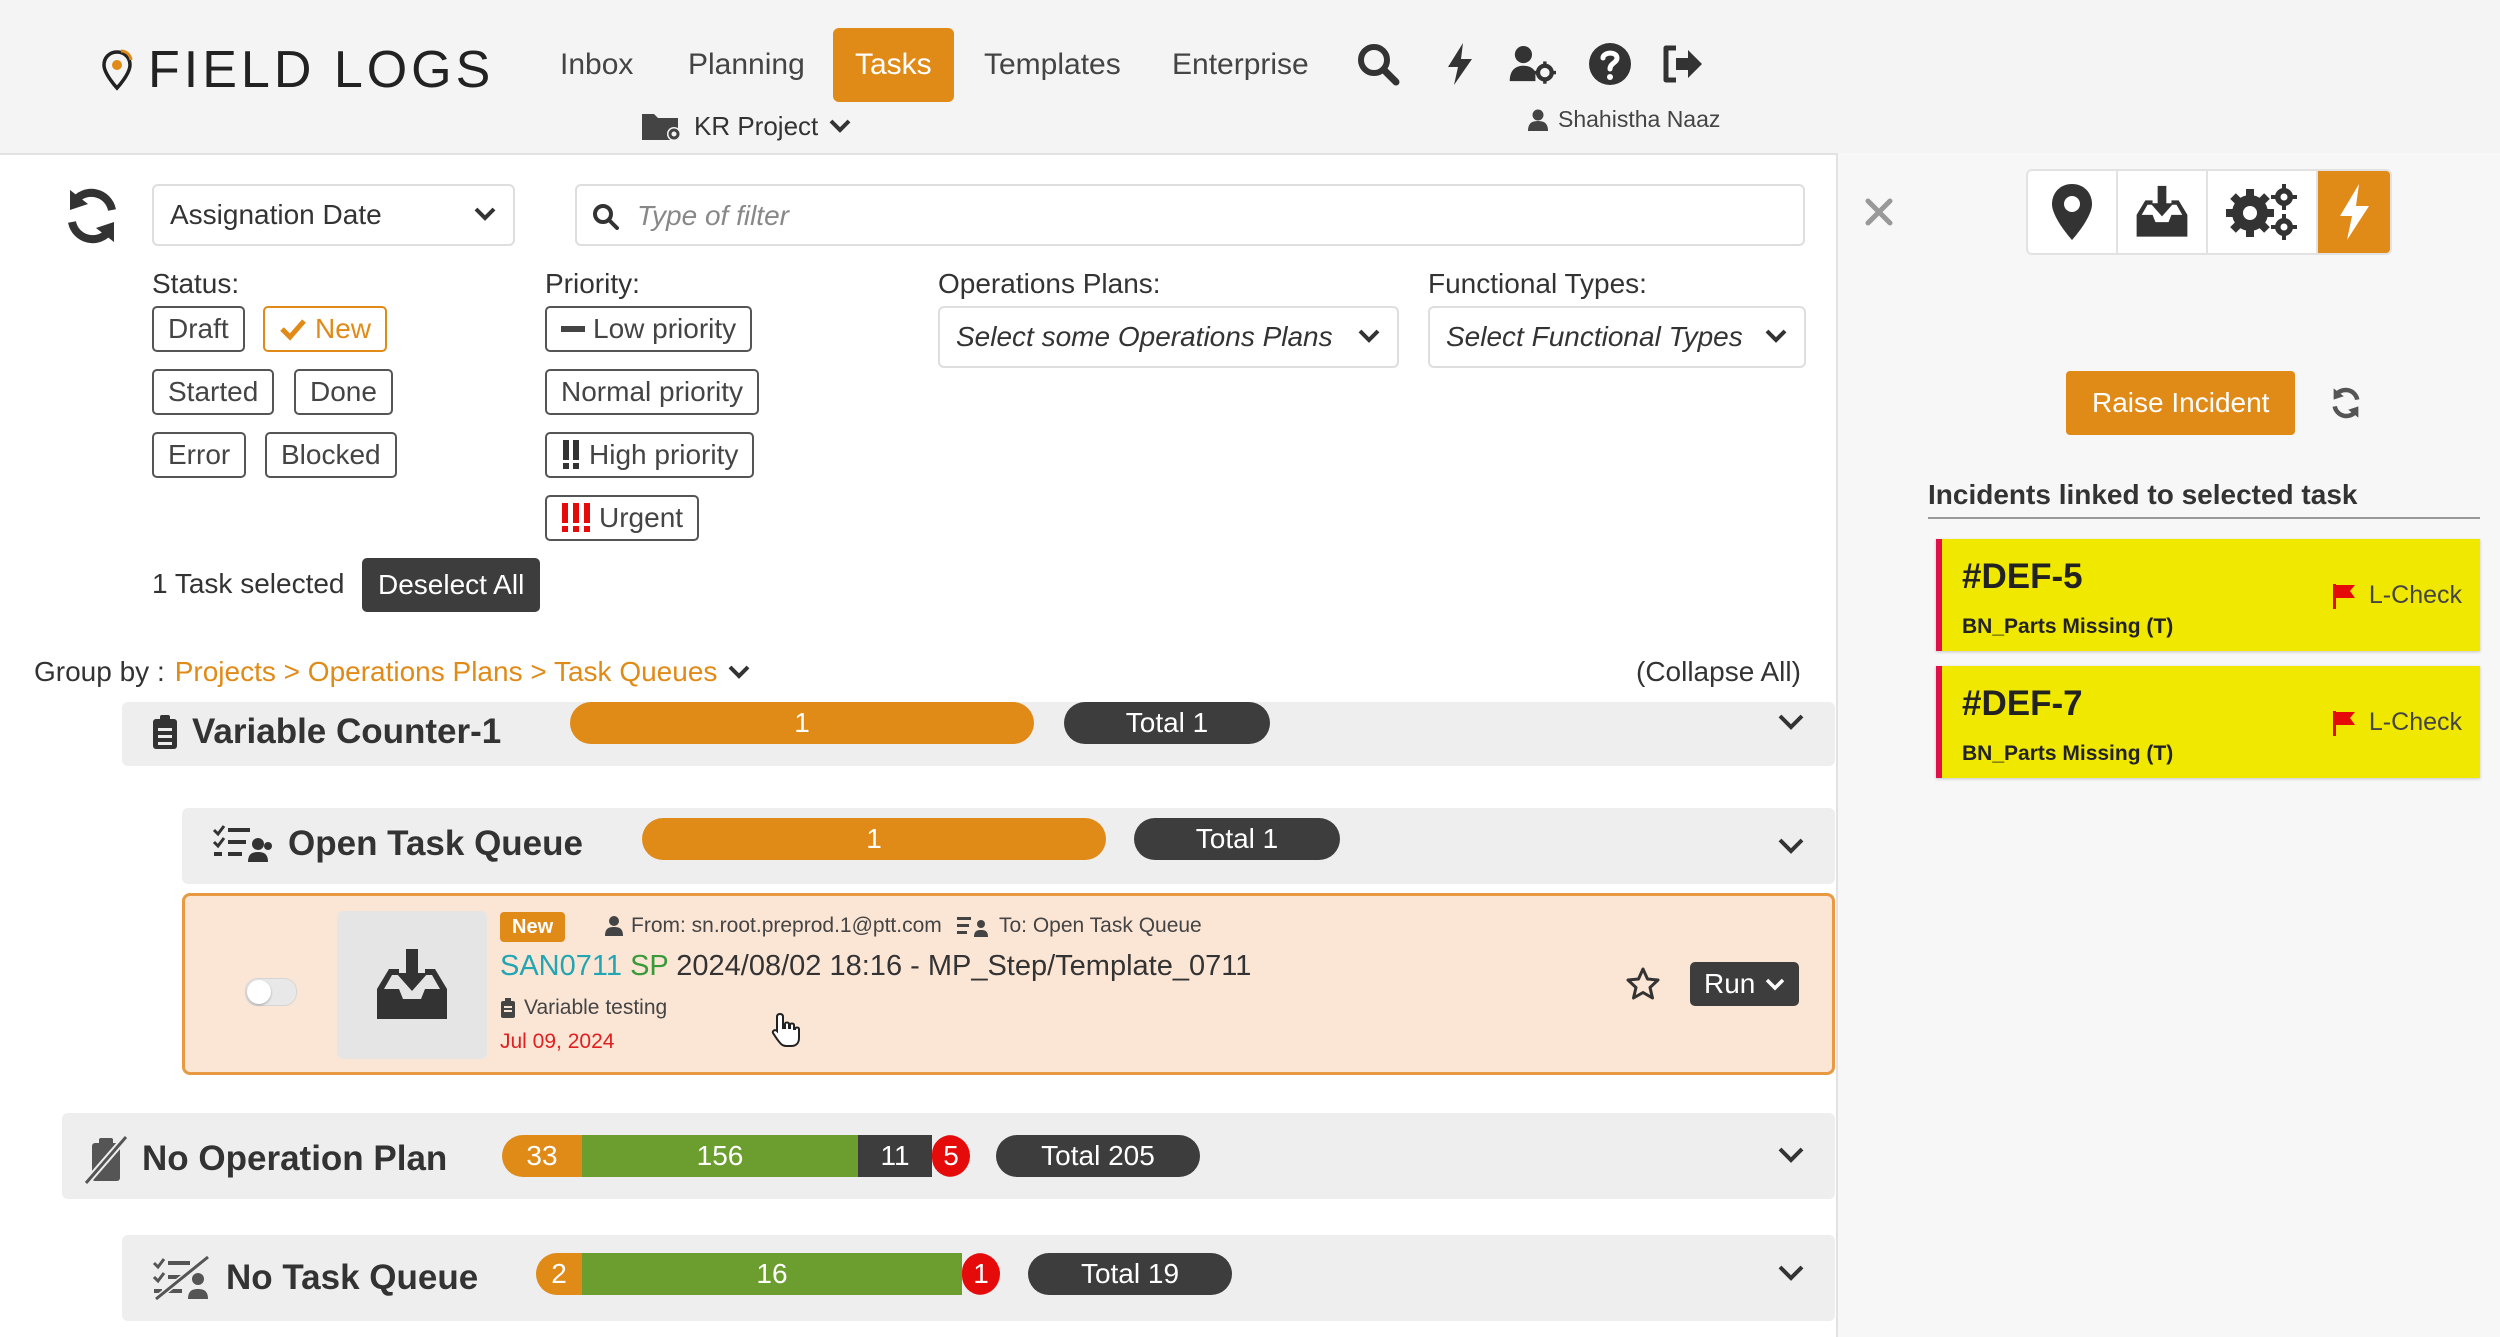 The image size is (2500, 1337). I want to click on status-done: Done, so click(343, 392).